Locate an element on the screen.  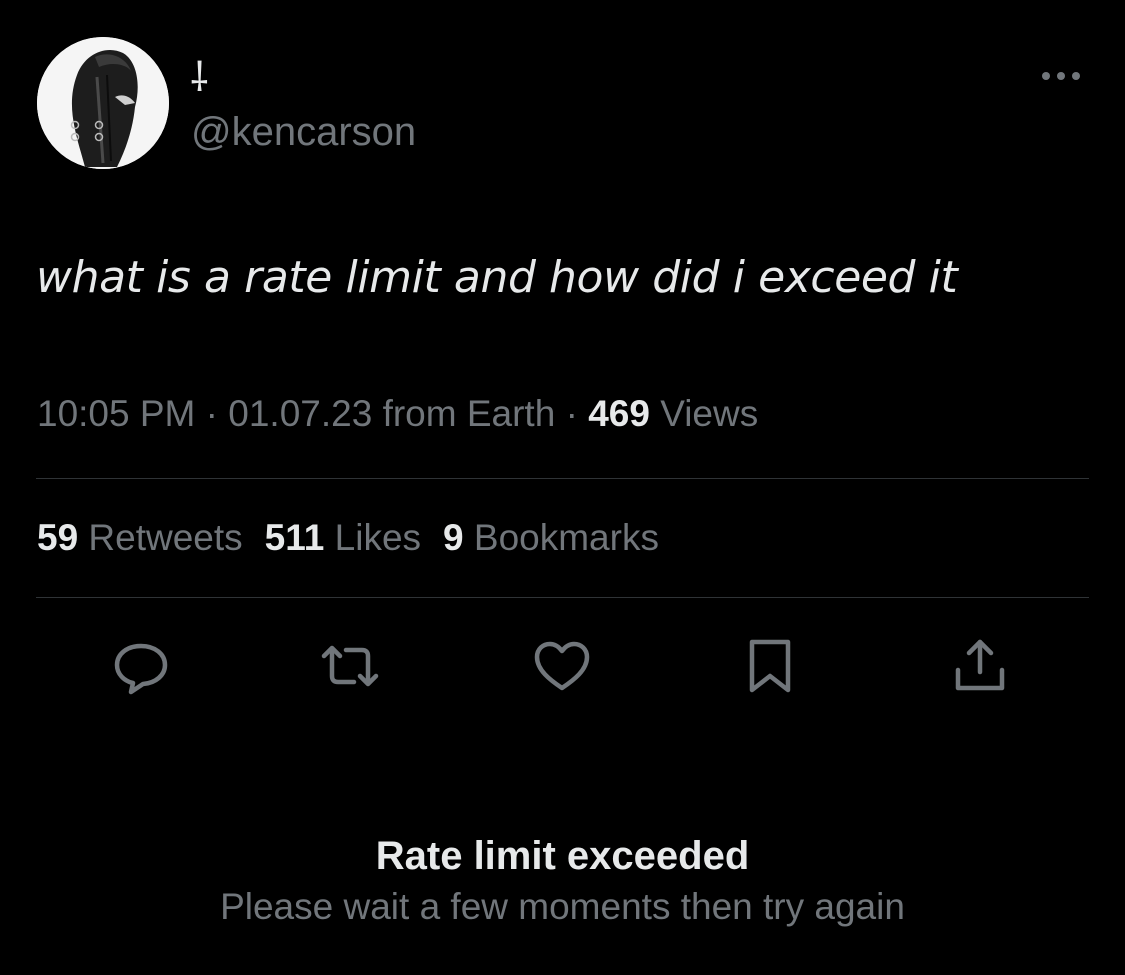
views-label: Views is located at coordinates (704, 413).